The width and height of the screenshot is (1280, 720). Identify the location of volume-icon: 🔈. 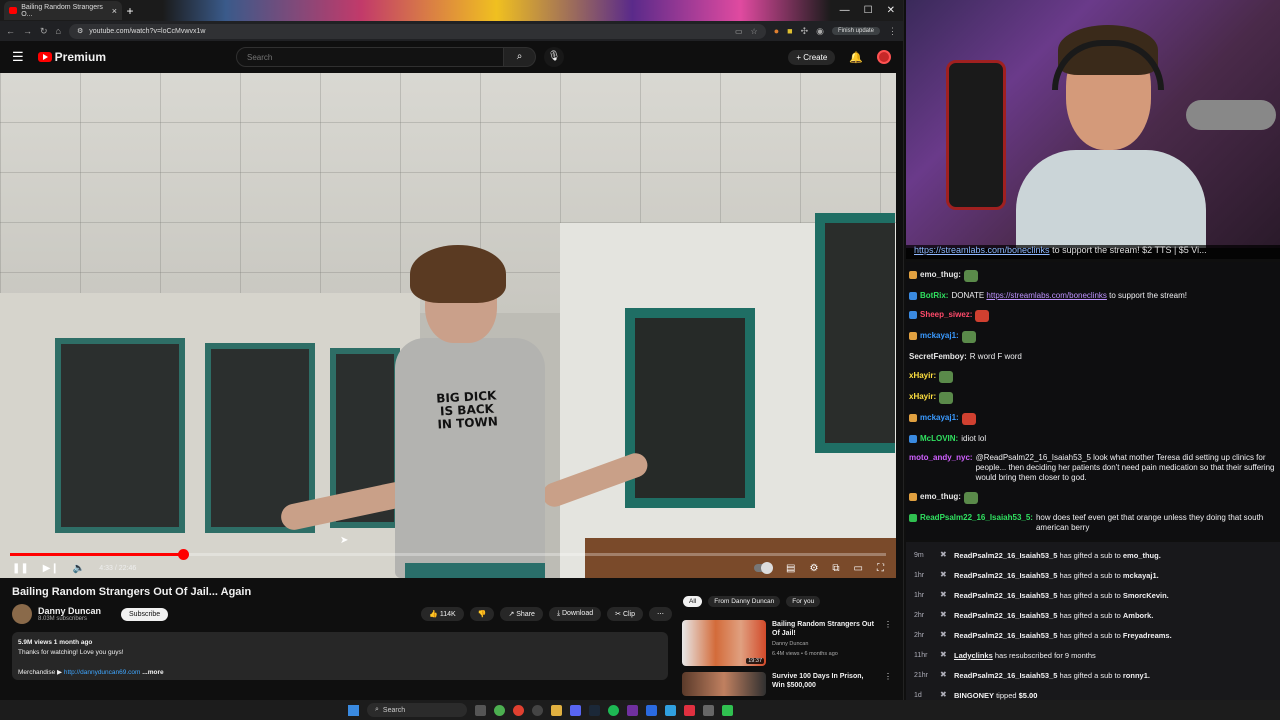
(79, 568).